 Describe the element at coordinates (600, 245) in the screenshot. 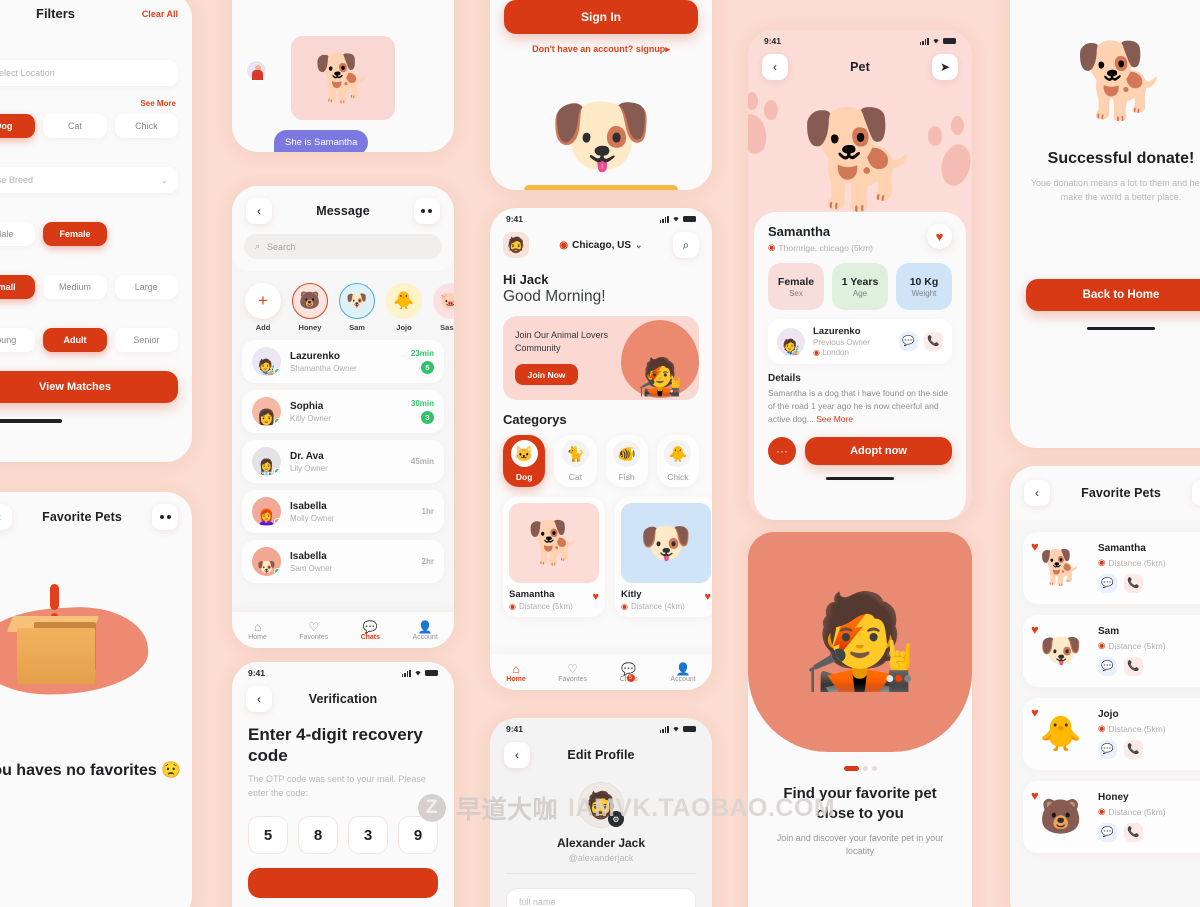

I see `location-selector: ◉ Chicago, US ⌄` at that location.